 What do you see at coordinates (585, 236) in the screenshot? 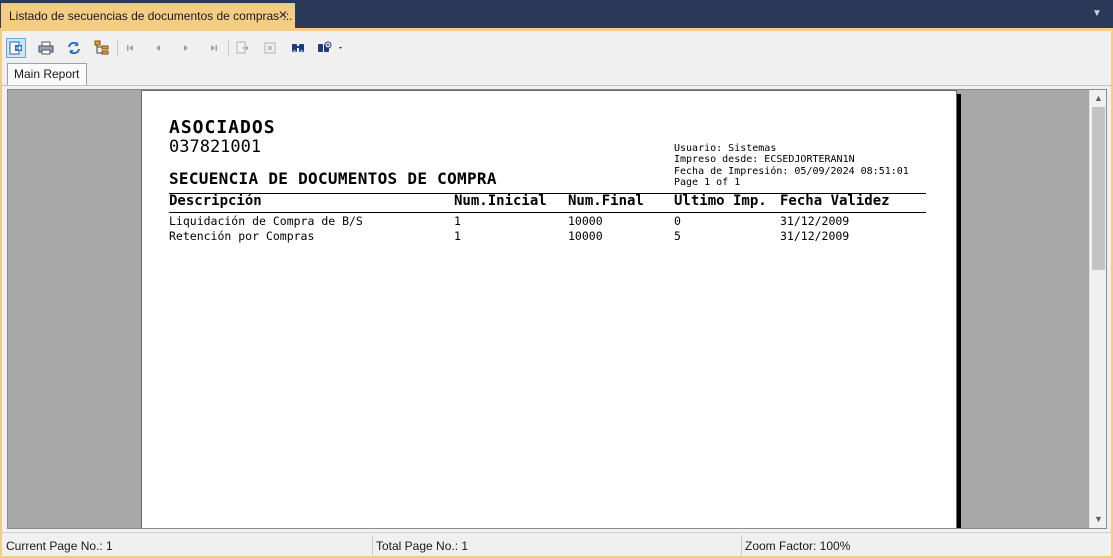
I see `row-2-num-final: 10000` at bounding box center [585, 236].